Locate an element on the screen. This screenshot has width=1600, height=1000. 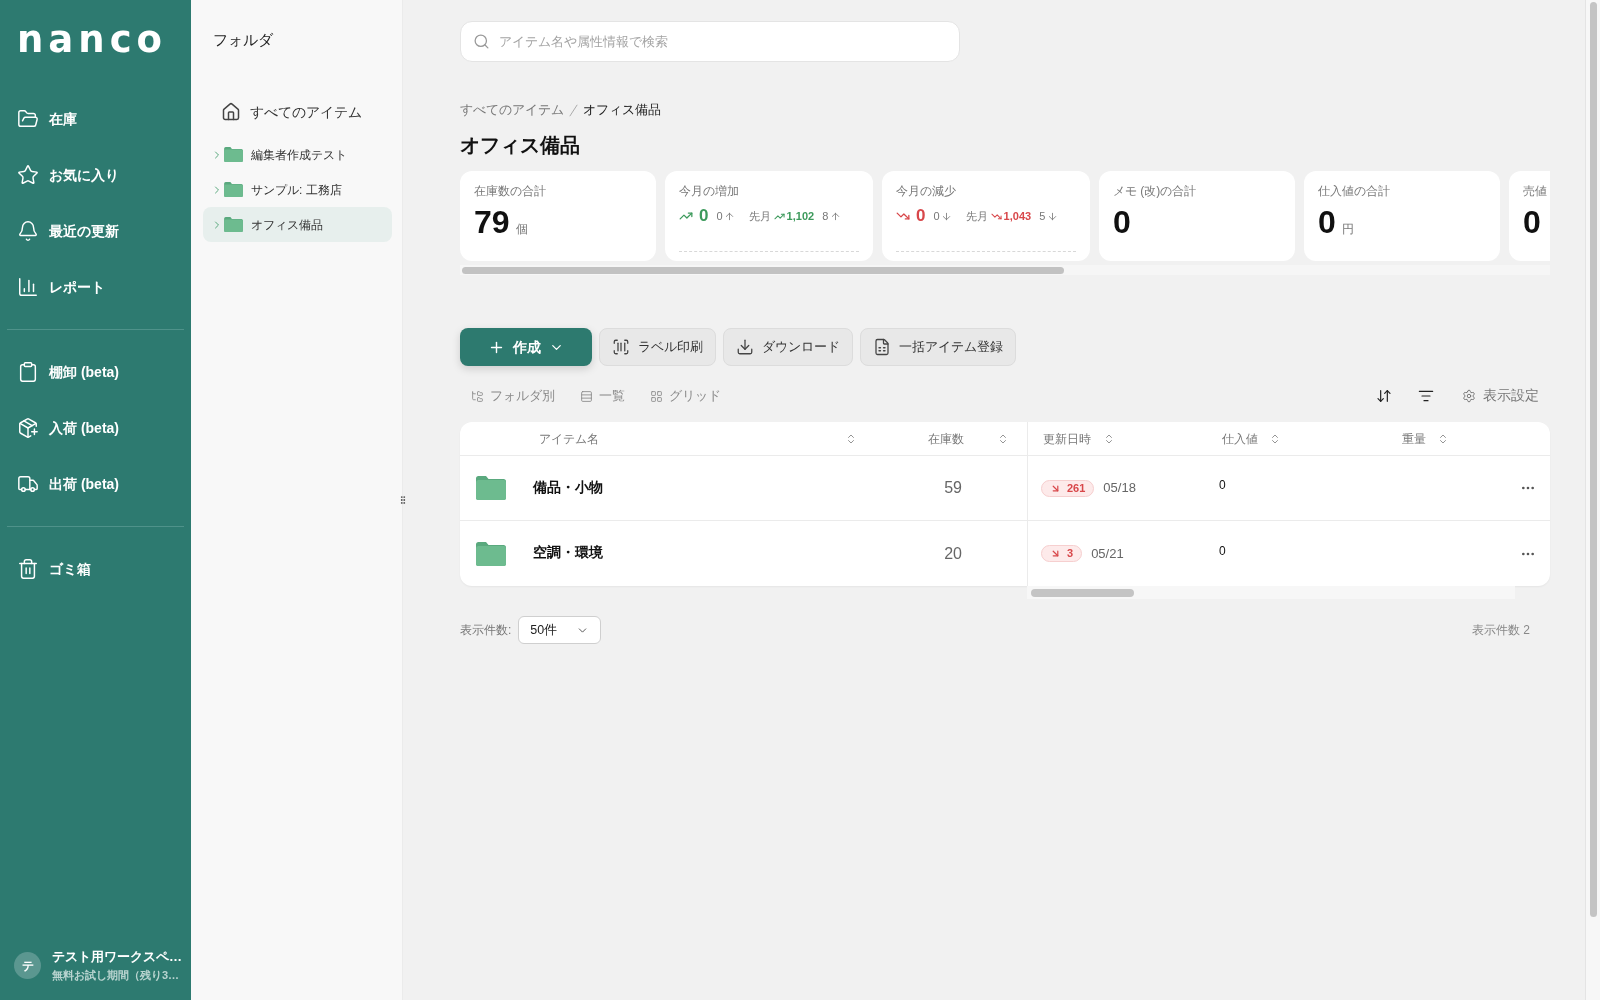
sort-icon is located at coordinates (1384, 396).